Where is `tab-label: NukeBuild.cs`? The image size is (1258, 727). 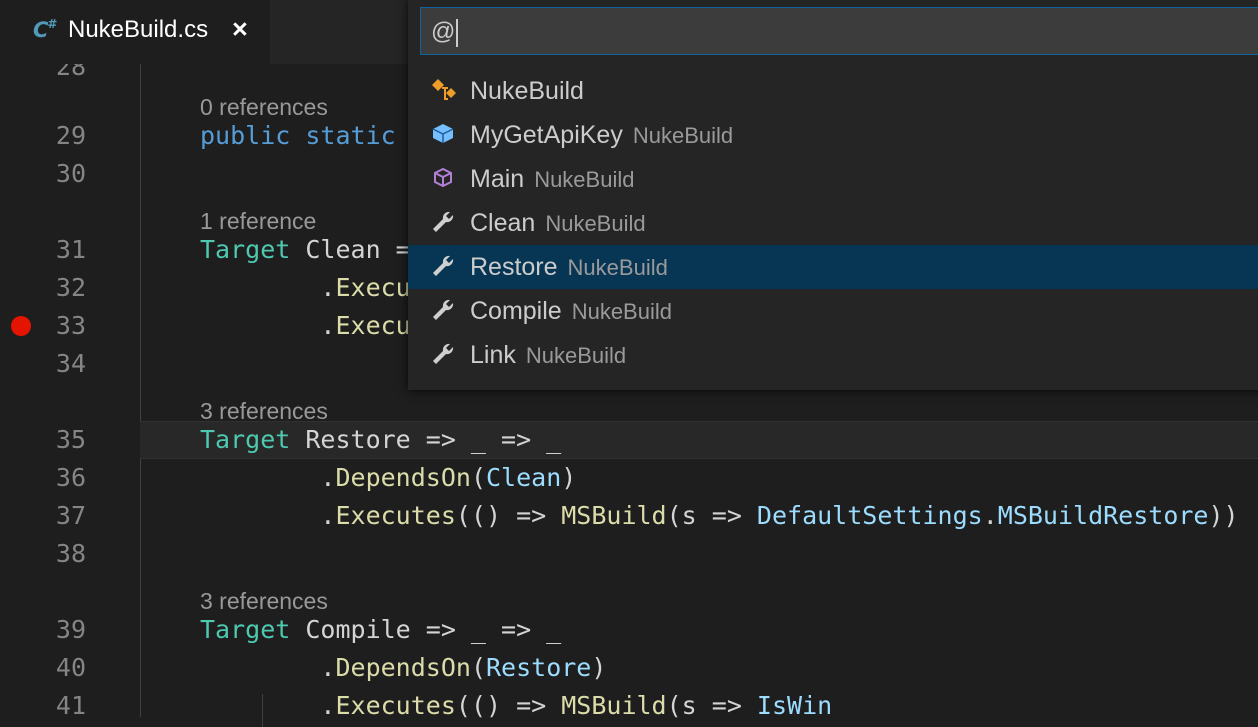 tab-label: NukeBuild.cs is located at coordinates (138, 29).